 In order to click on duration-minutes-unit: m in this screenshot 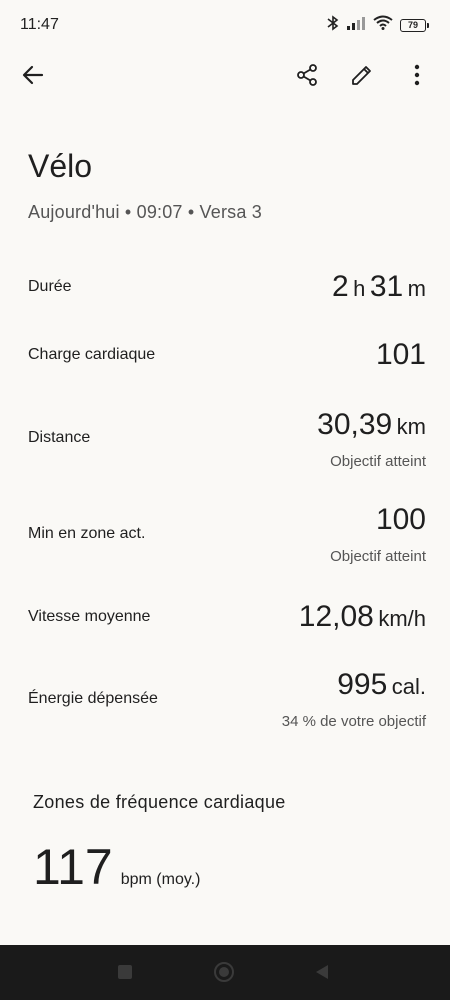, I will do `click(416, 288)`.